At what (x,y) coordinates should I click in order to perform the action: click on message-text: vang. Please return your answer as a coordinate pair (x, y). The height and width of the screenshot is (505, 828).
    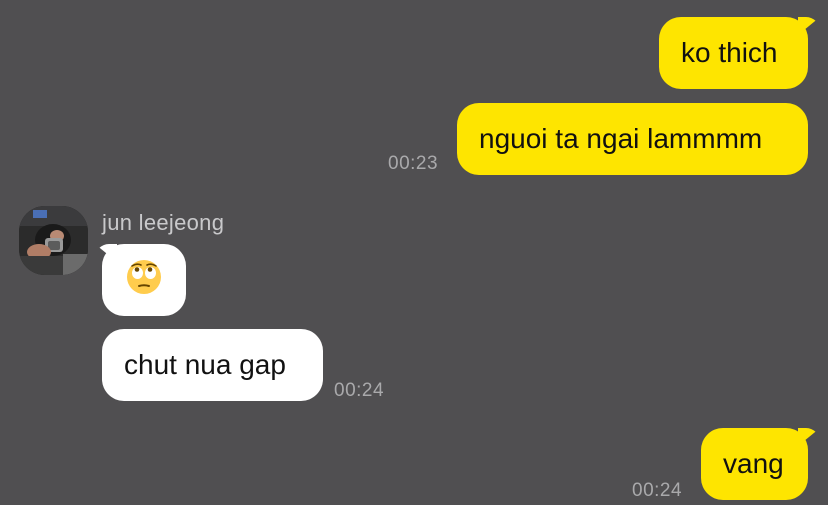
    Looking at the image, I should click on (753, 463).